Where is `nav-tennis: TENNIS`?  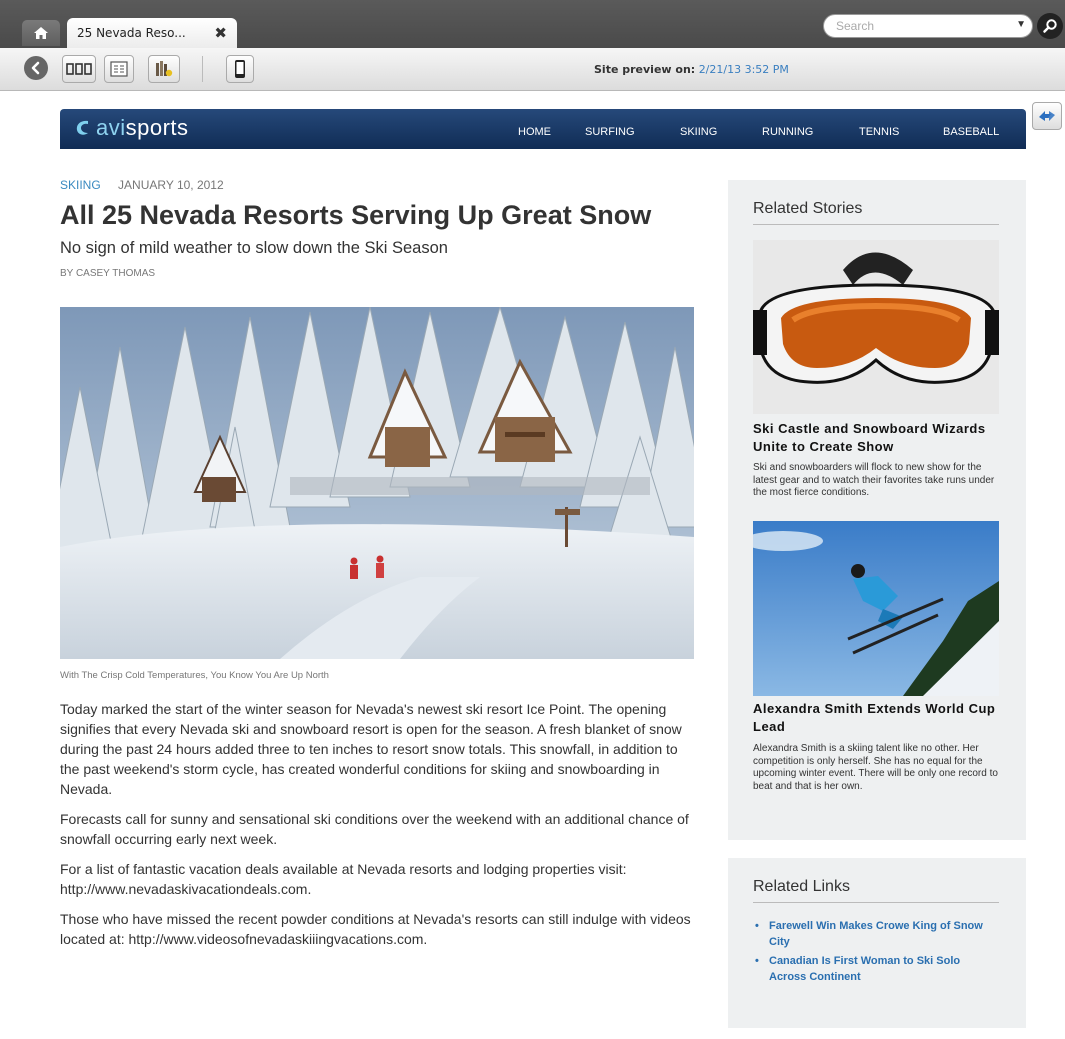
nav-tennis: TENNIS is located at coordinates (879, 132).